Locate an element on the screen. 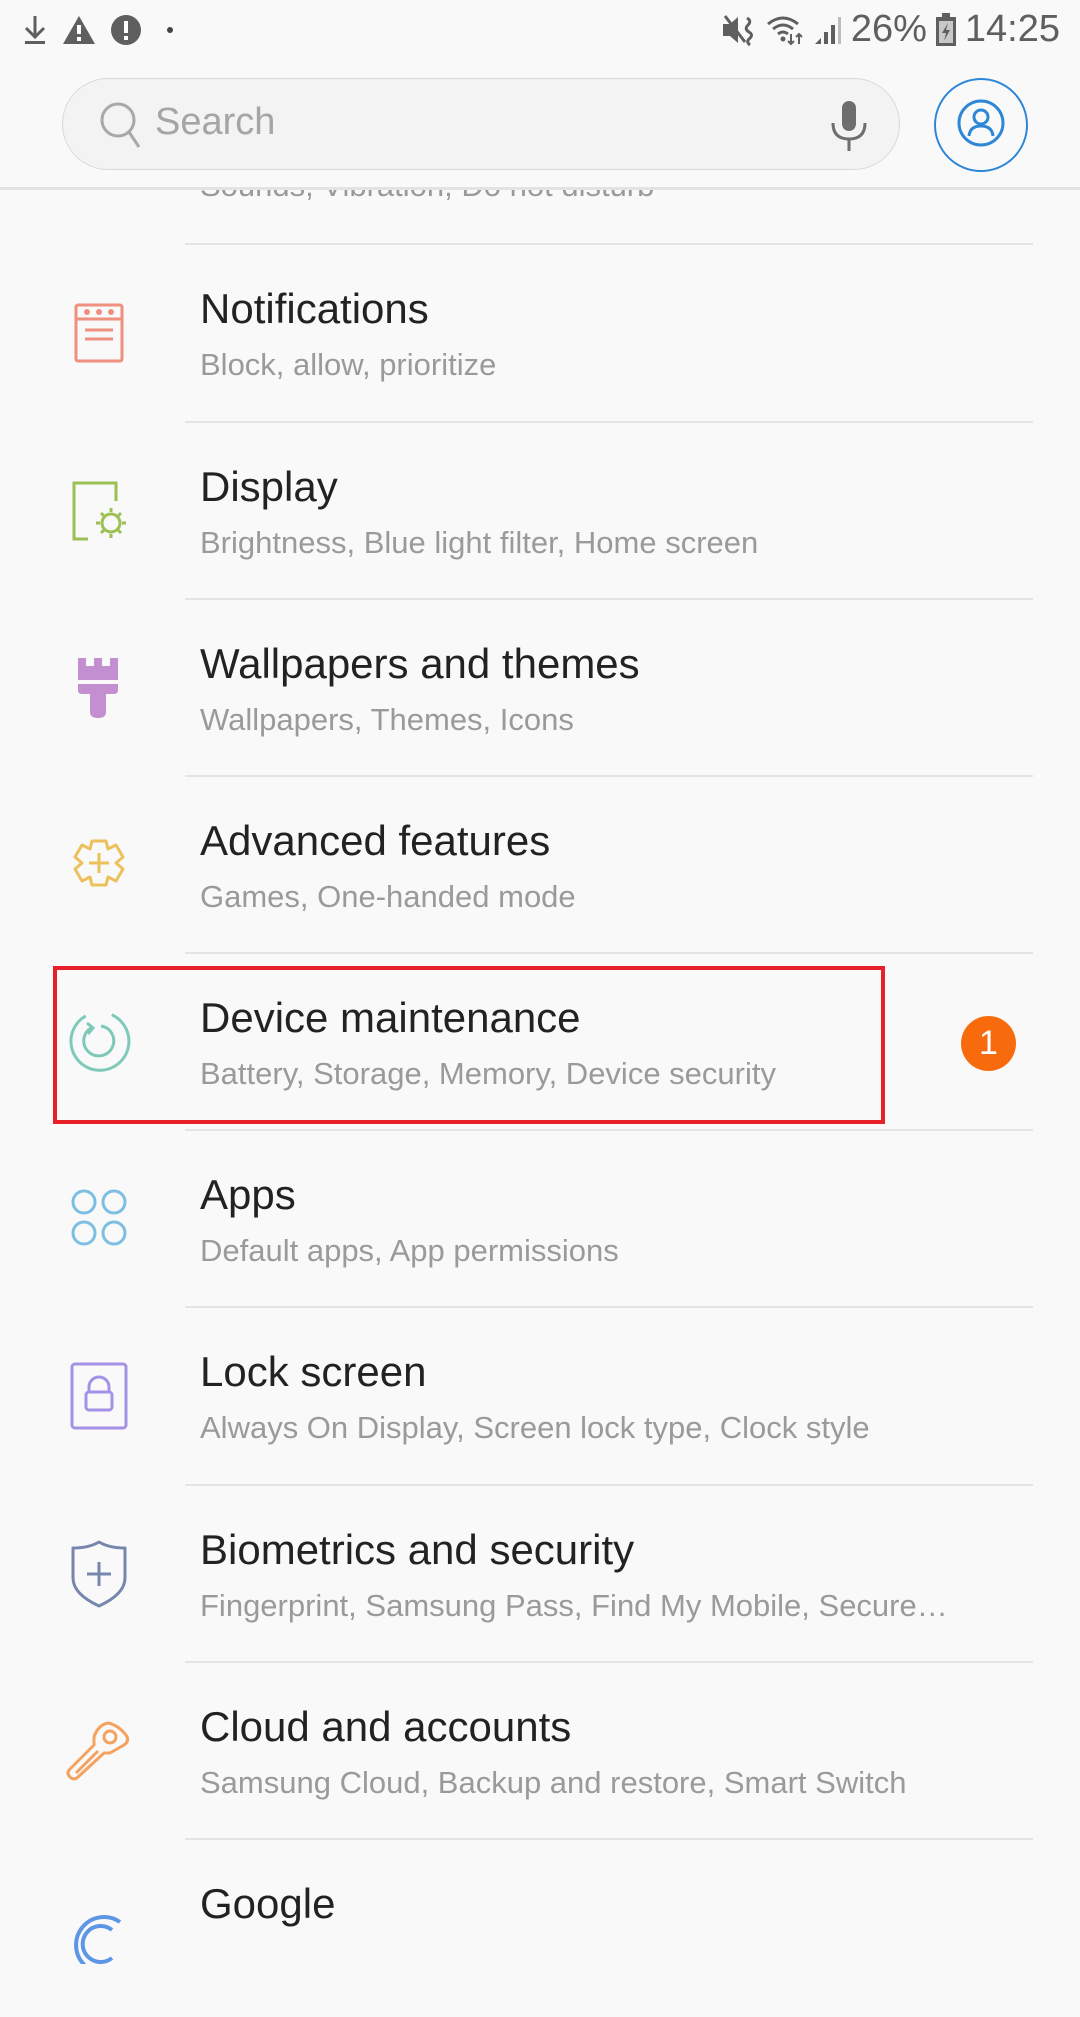  battery-percent: 26% is located at coordinates (888, 29).